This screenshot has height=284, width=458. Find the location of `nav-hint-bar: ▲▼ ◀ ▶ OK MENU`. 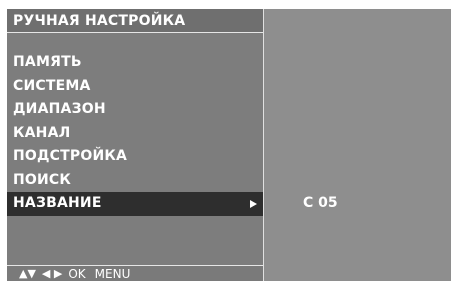

nav-hint-bar: ▲▼ ◀ ▶ OK MENU is located at coordinates (135, 273).